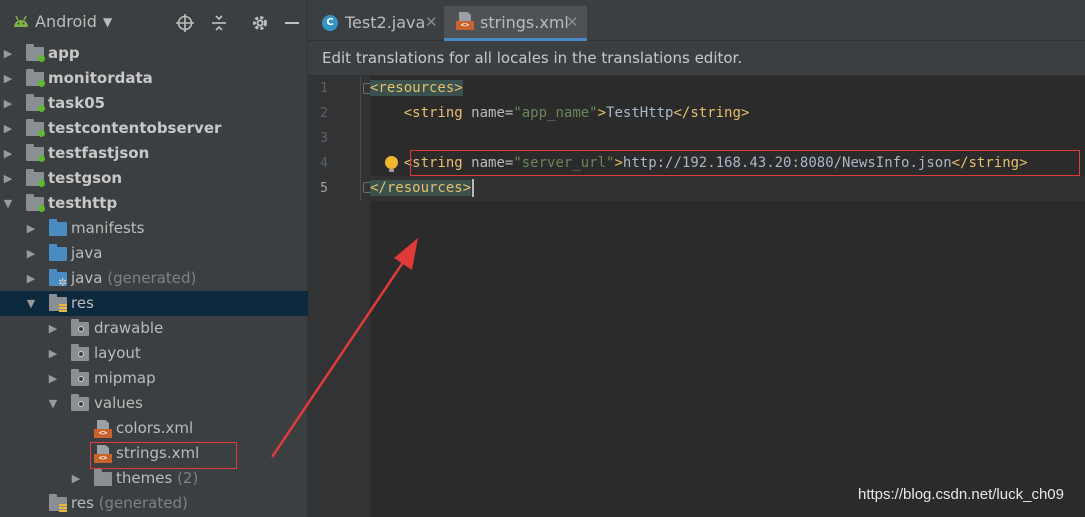 Image resolution: width=1085 pixels, height=517 pixels. Describe the element at coordinates (473, 188) in the screenshot. I see `text-caret` at that location.